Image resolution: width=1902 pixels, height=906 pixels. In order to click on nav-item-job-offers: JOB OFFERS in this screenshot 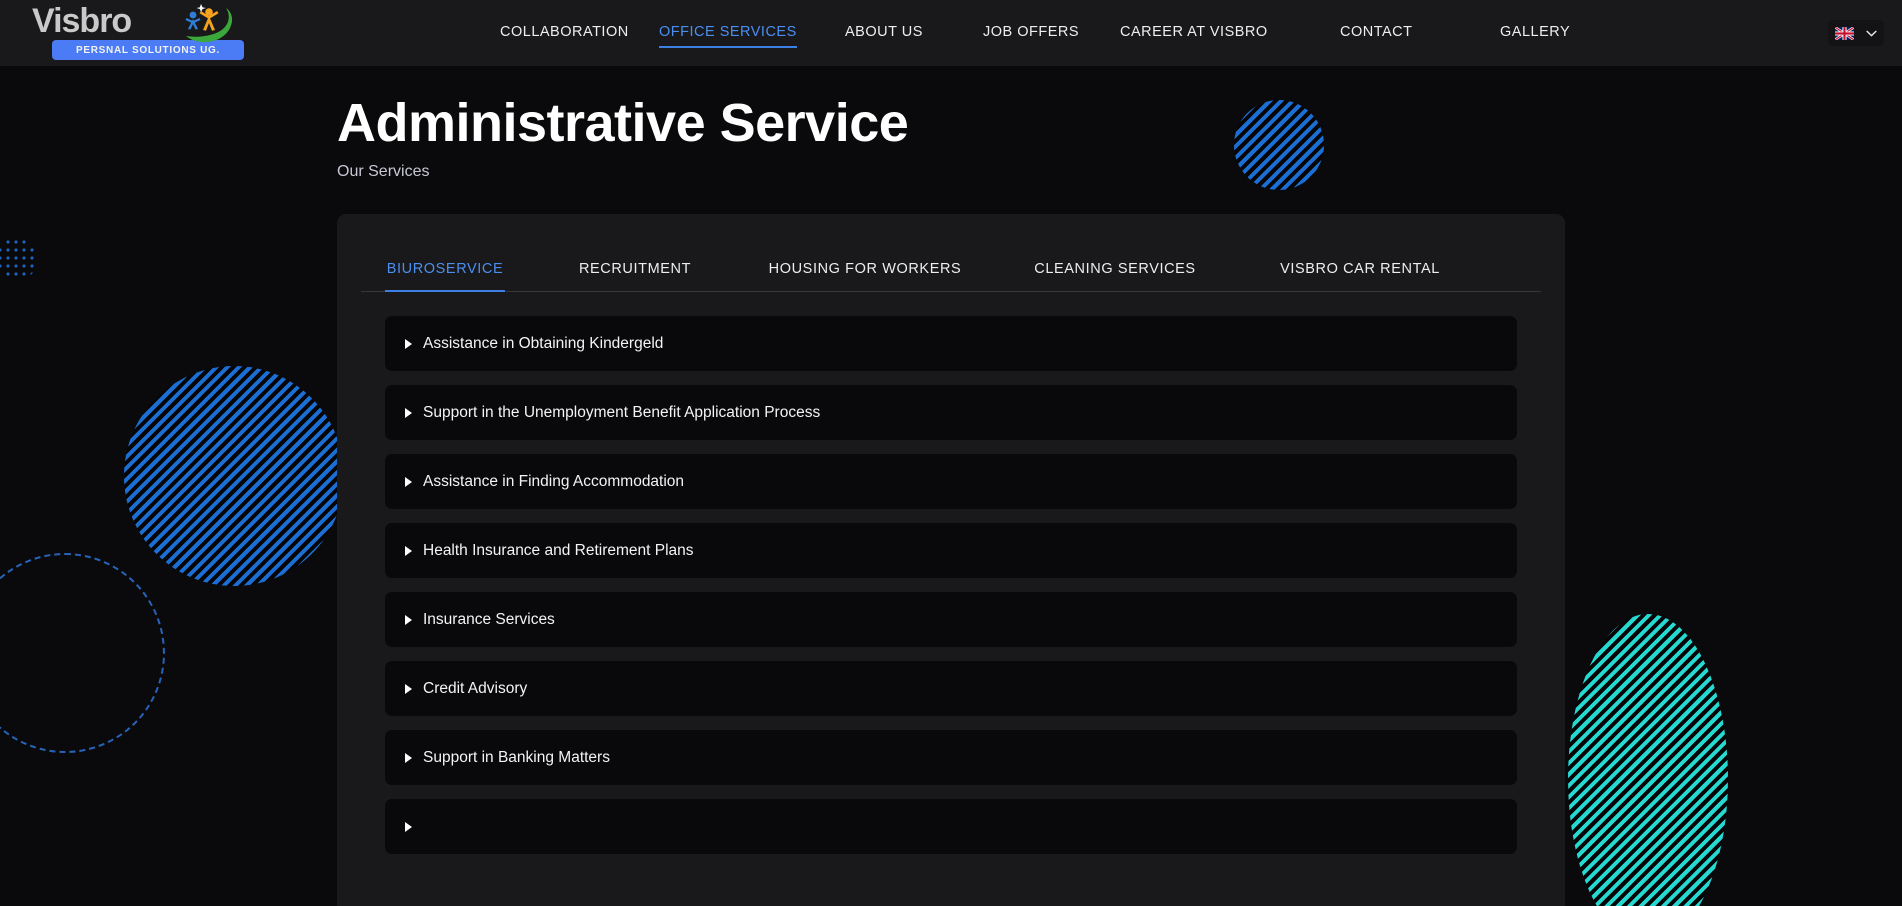, I will do `click(1031, 33)`.